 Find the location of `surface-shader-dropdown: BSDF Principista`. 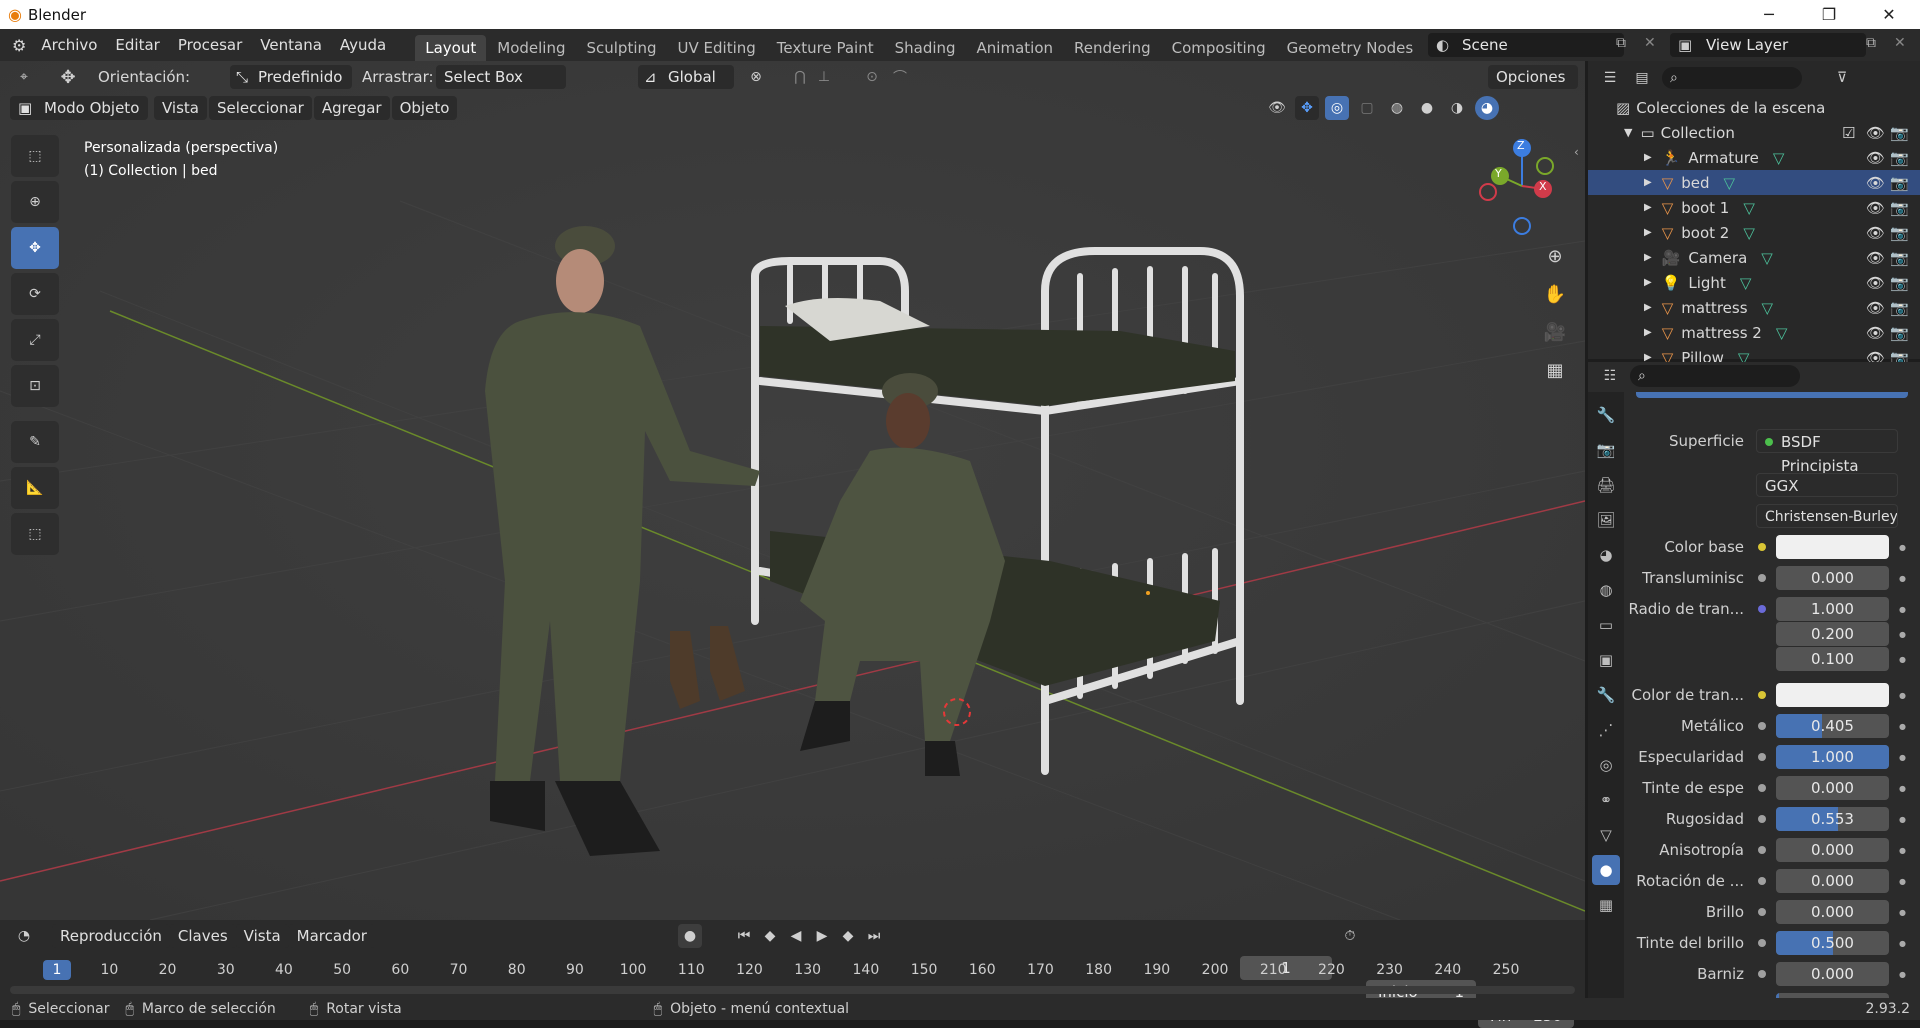

surface-shader-dropdown: BSDF Principista is located at coordinates (1827, 452).